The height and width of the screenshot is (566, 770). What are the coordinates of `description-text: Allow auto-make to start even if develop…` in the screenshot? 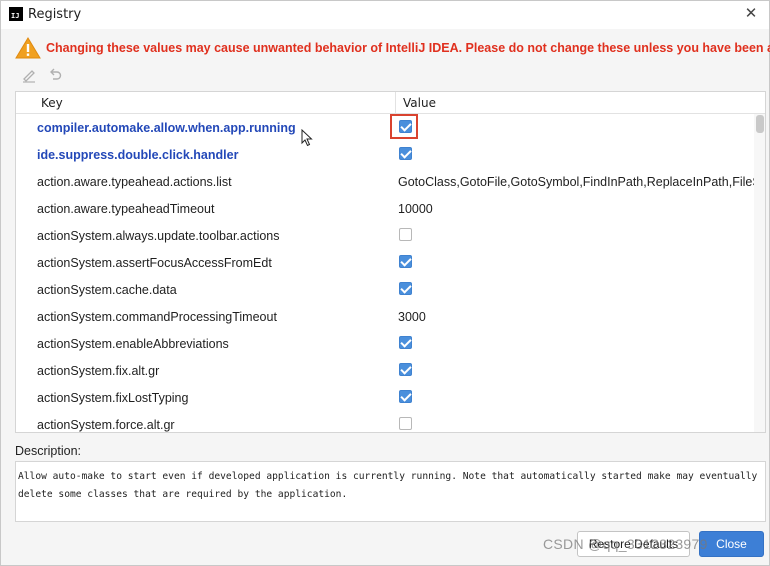 It's located at (390, 491).